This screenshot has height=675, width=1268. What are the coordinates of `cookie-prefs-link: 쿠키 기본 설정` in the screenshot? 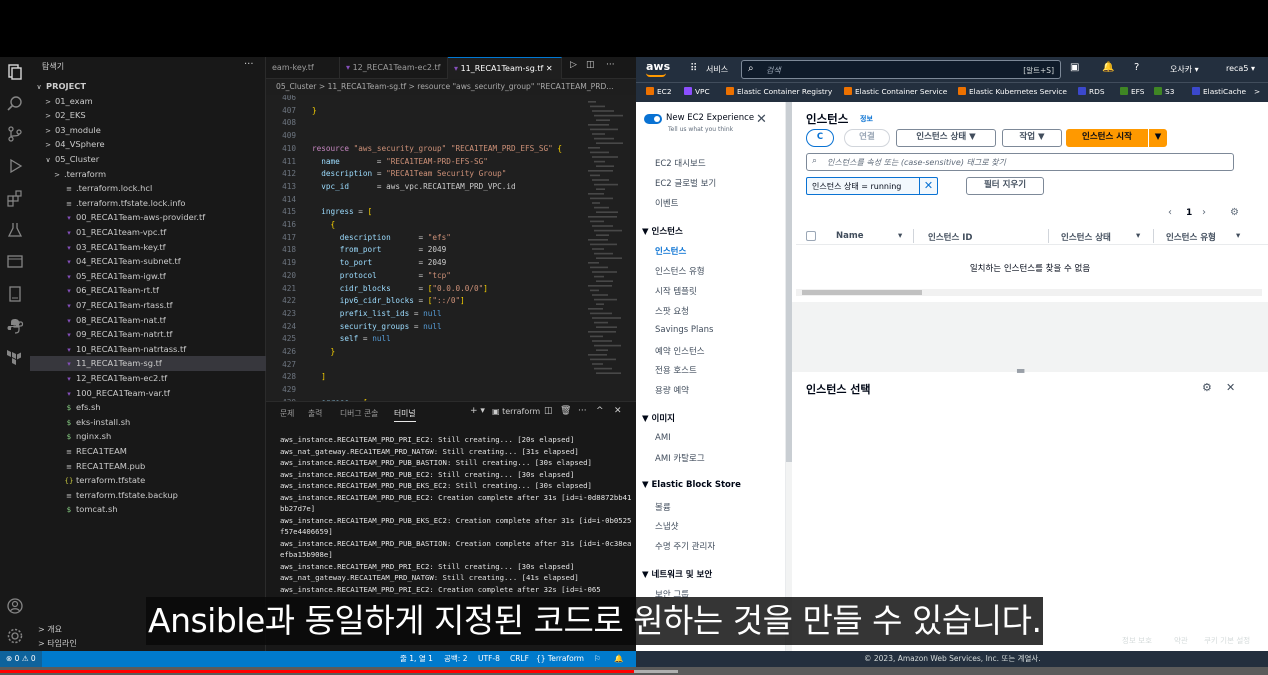 It's located at (1227, 640).